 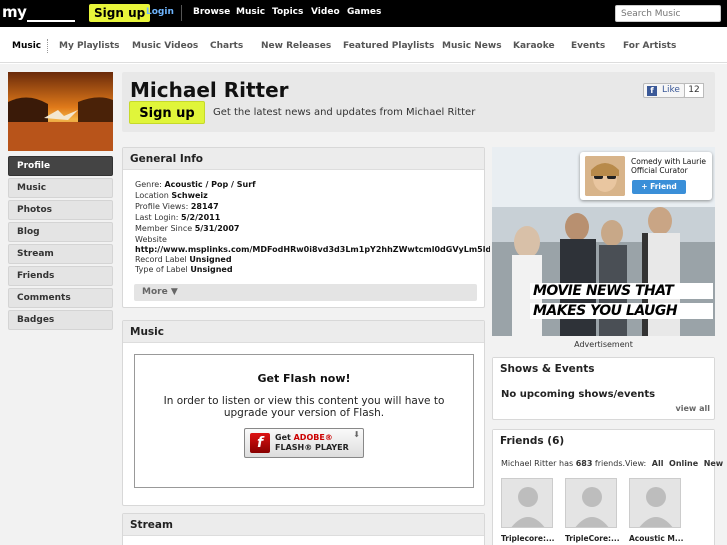 I want to click on download-arrow-icon: ⬇, so click(x=356, y=434).